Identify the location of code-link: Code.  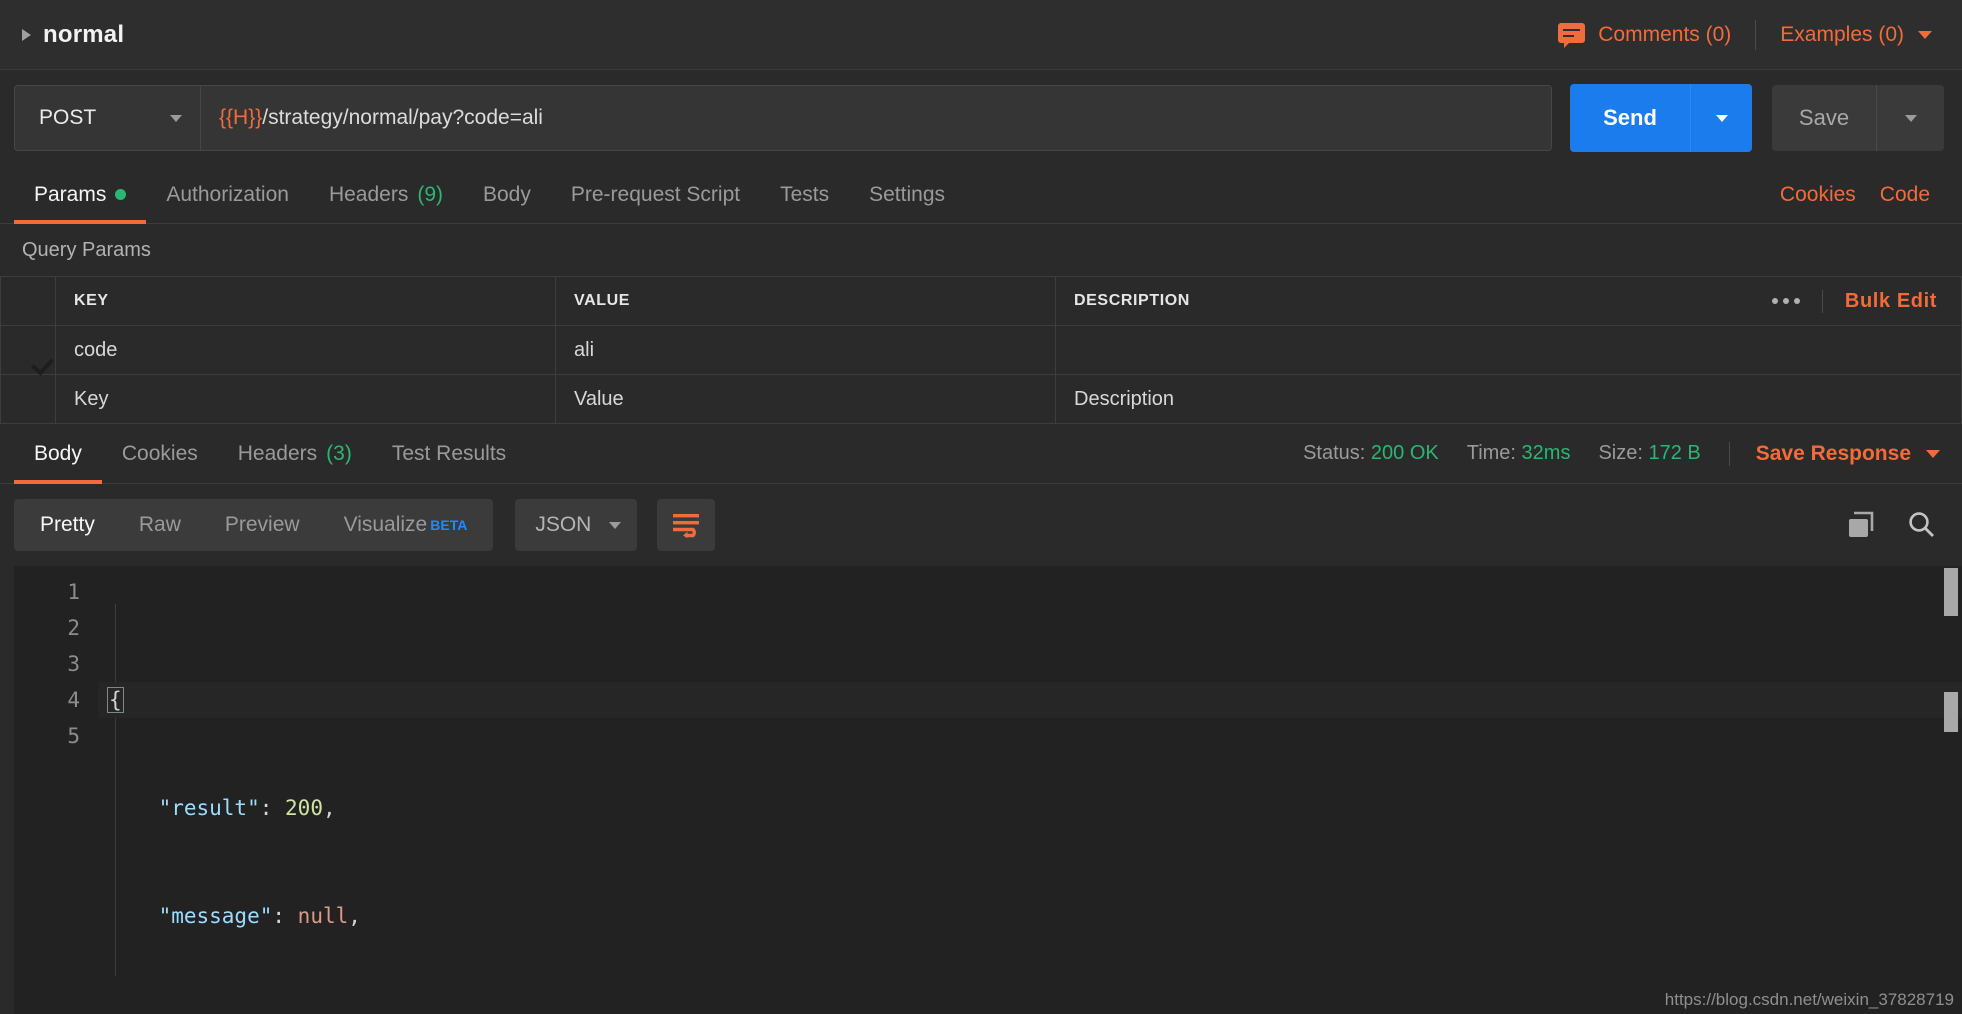
(1905, 195).